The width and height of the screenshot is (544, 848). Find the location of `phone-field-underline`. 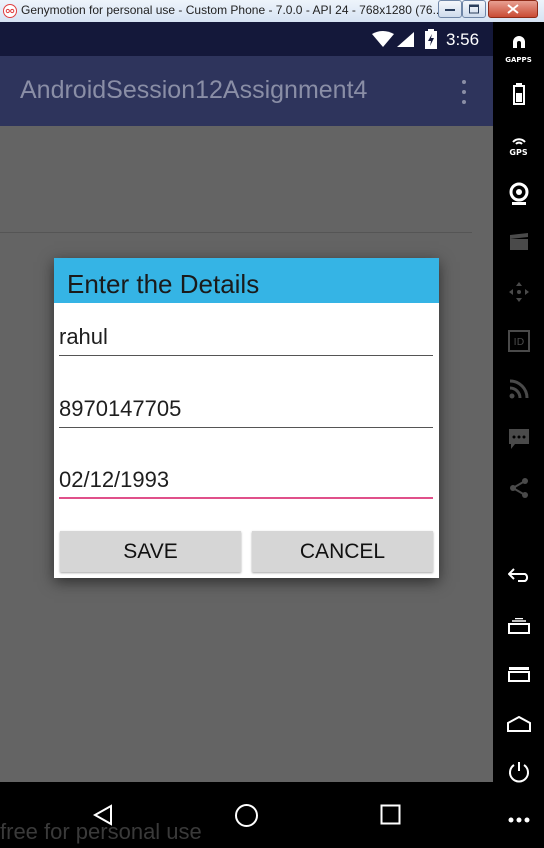

phone-field-underline is located at coordinates (246, 427).